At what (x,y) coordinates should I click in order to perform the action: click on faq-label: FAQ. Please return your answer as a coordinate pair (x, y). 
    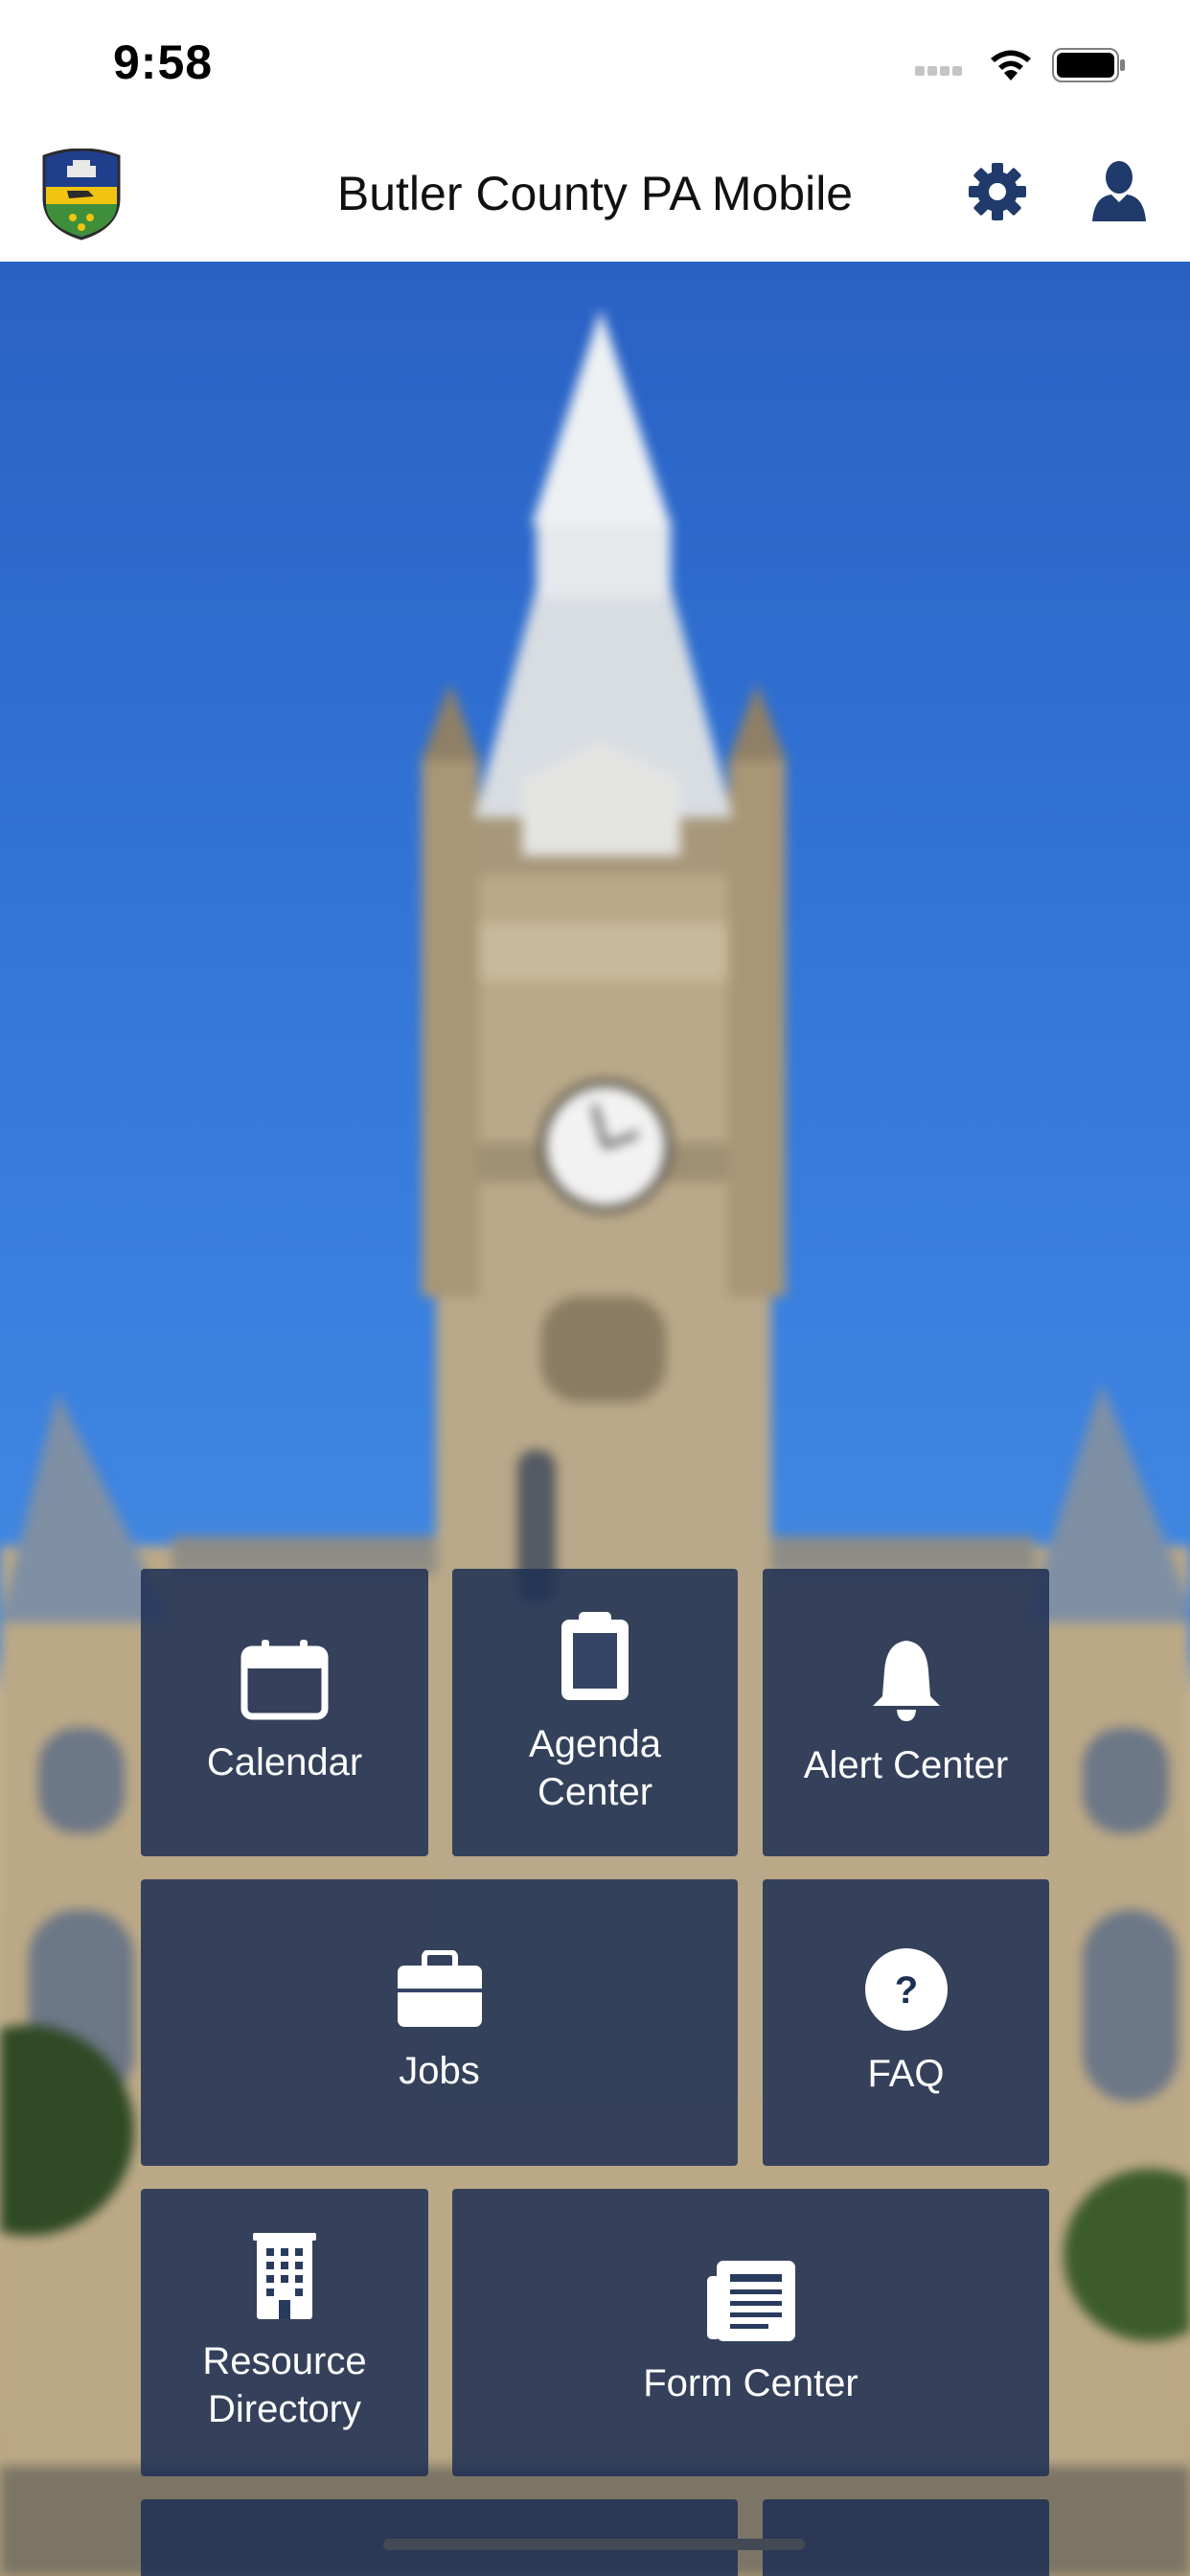
    Looking at the image, I should click on (906, 2074).